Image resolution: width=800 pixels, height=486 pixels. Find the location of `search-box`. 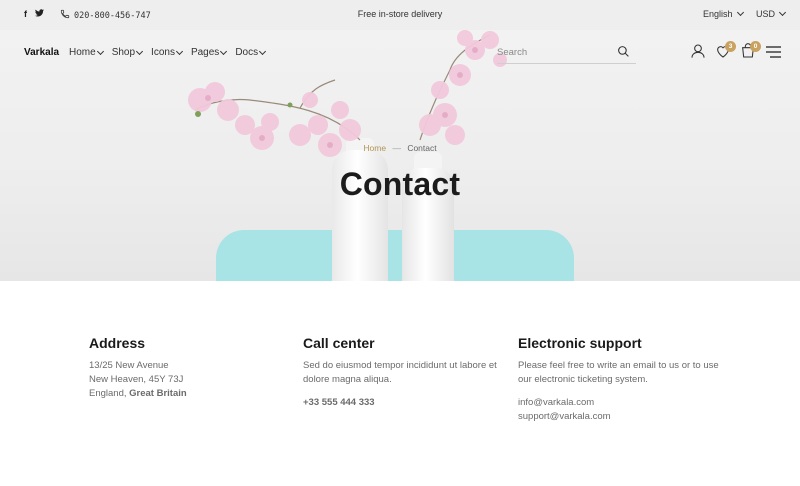

search-box is located at coordinates (566, 53).